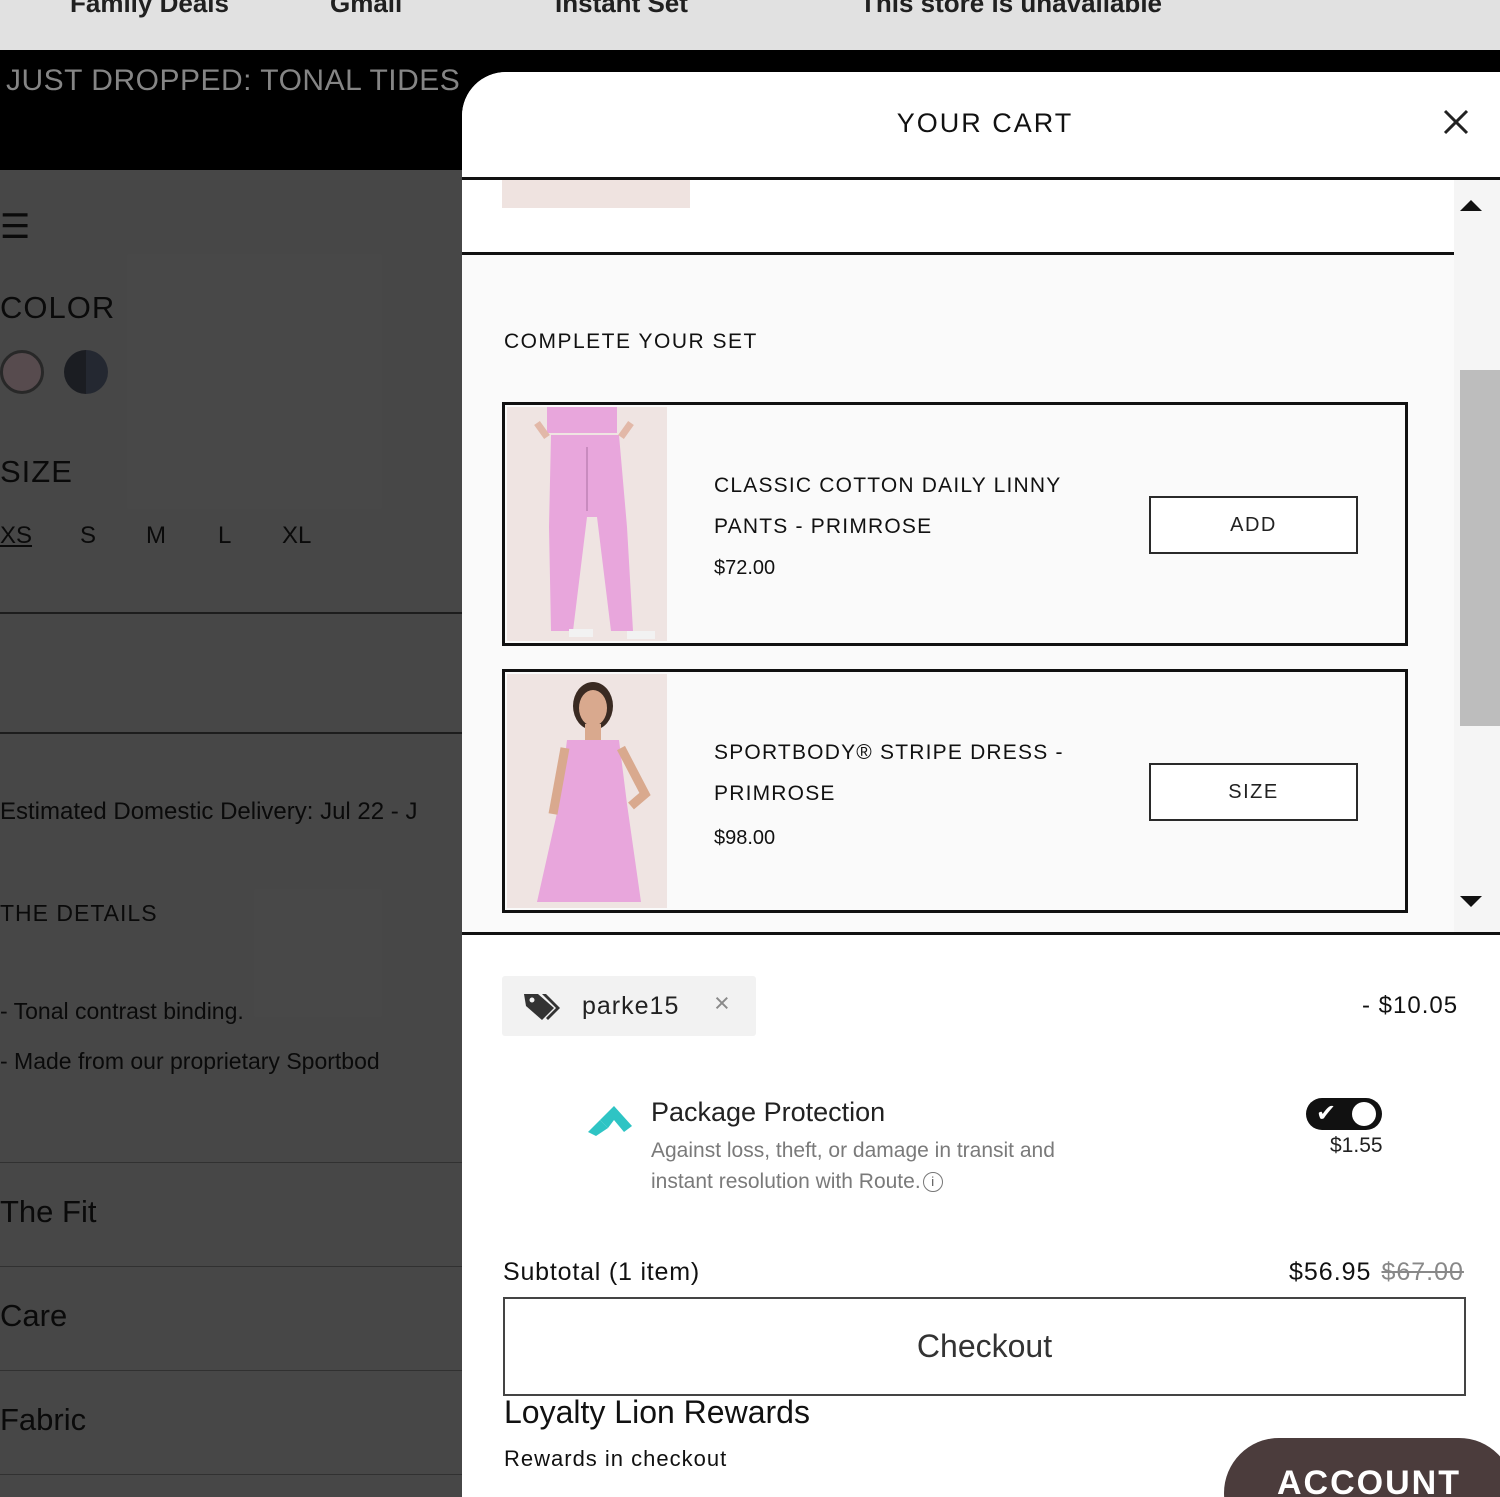 This screenshot has width=1500, height=1497. Describe the element at coordinates (1376, 1272) in the screenshot. I see `subtotal-price: $56.95 $67.00` at that location.